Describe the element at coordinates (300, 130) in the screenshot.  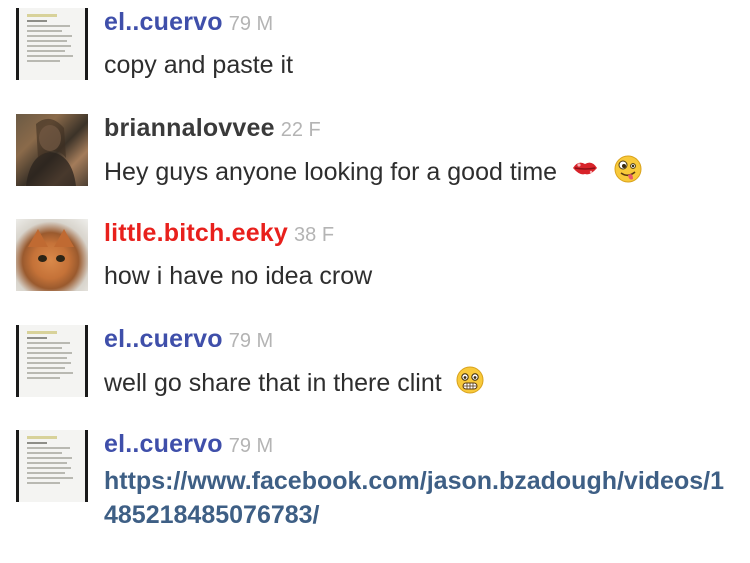
I see `user-age-gender: 22 F` at that location.